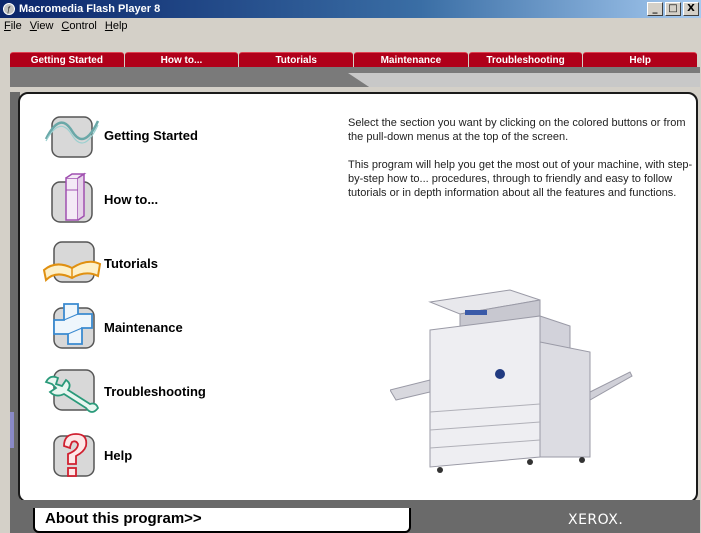 The width and height of the screenshot is (701, 533). What do you see at coordinates (525, 59) in the screenshot?
I see `tab-troubleshooting: Troubleshooting` at bounding box center [525, 59].